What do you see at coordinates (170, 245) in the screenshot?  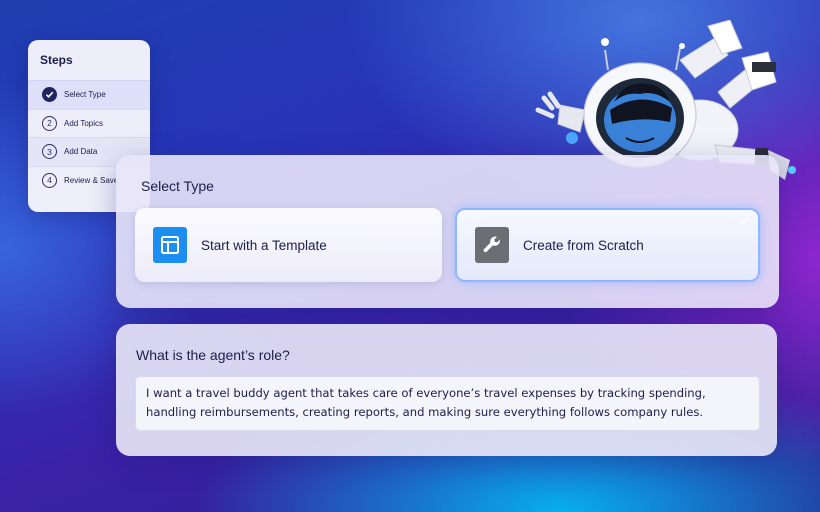 I see `template-icon` at bounding box center [170, 245].